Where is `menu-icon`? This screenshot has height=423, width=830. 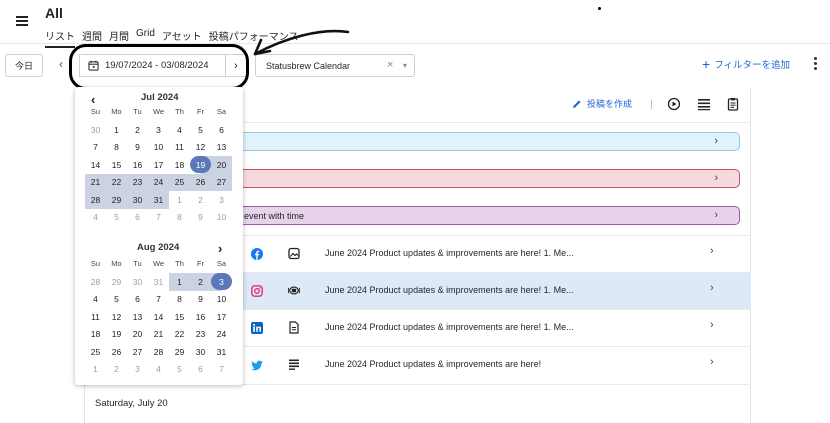
menu-icon is located at coordinates (22, 21).